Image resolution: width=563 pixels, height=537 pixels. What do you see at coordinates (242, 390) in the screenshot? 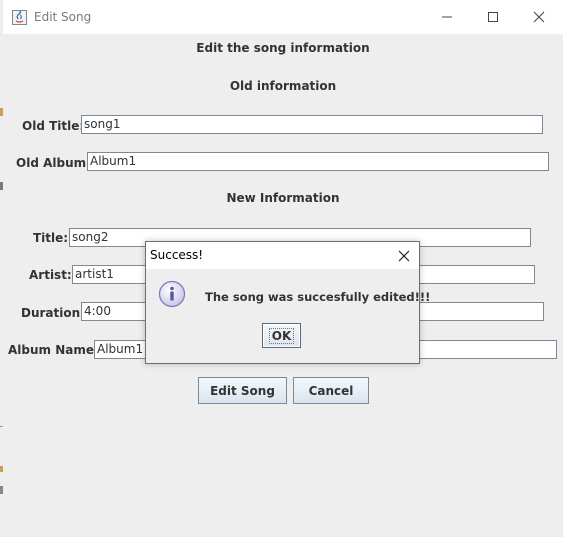
I see `edit-song-button: Edit Song` at bounding box center [242, 390].